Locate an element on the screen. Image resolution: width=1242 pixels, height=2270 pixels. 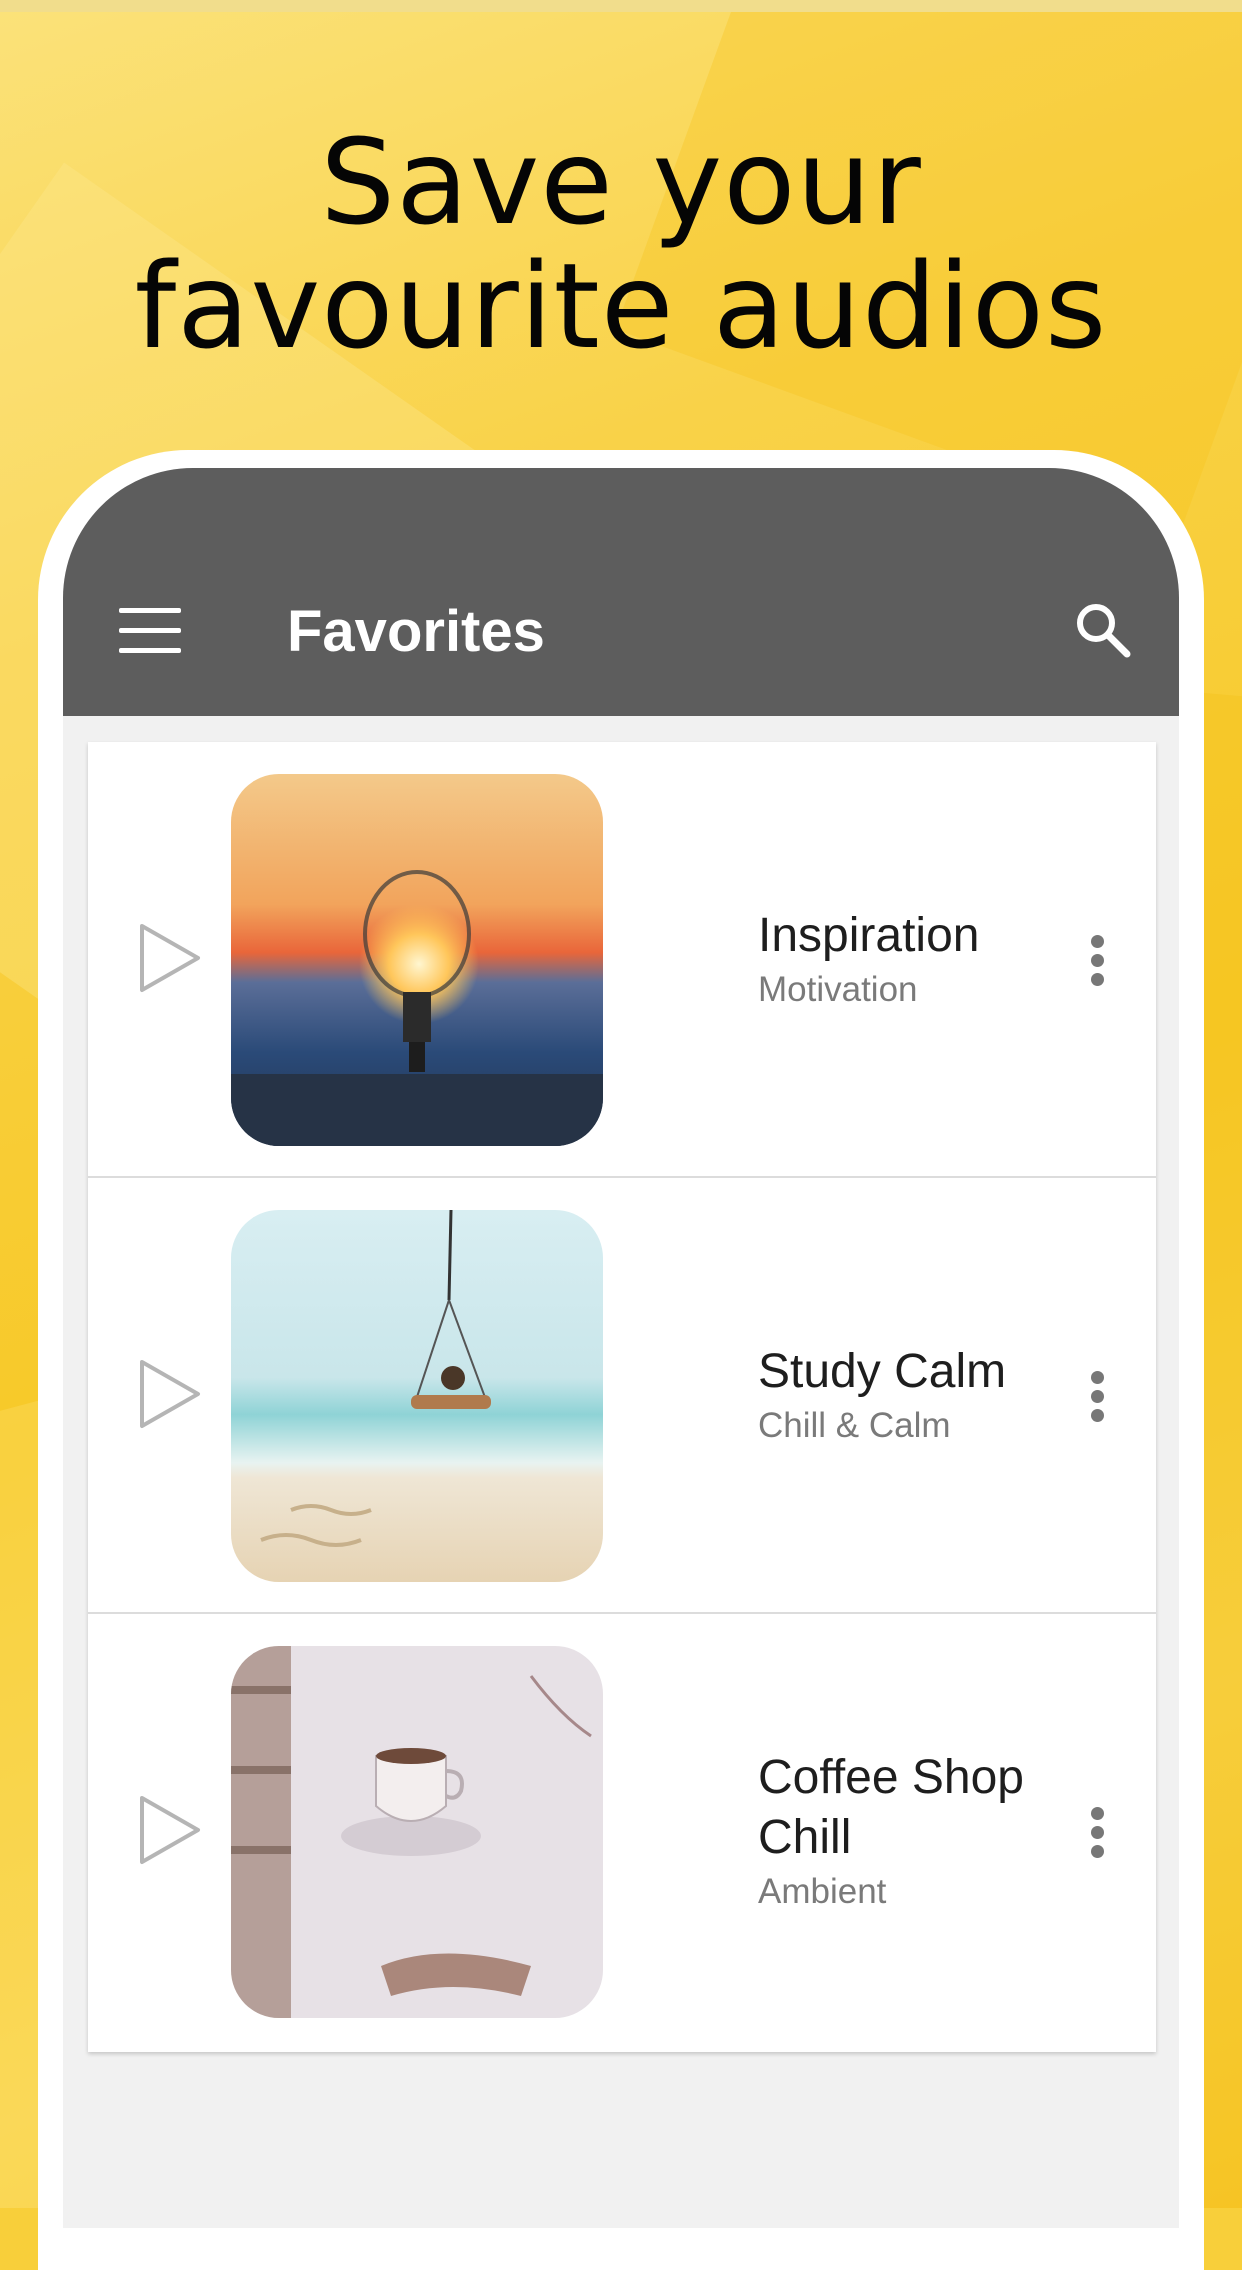
hamburger-menu-icon is located at coordinates (150, 631).